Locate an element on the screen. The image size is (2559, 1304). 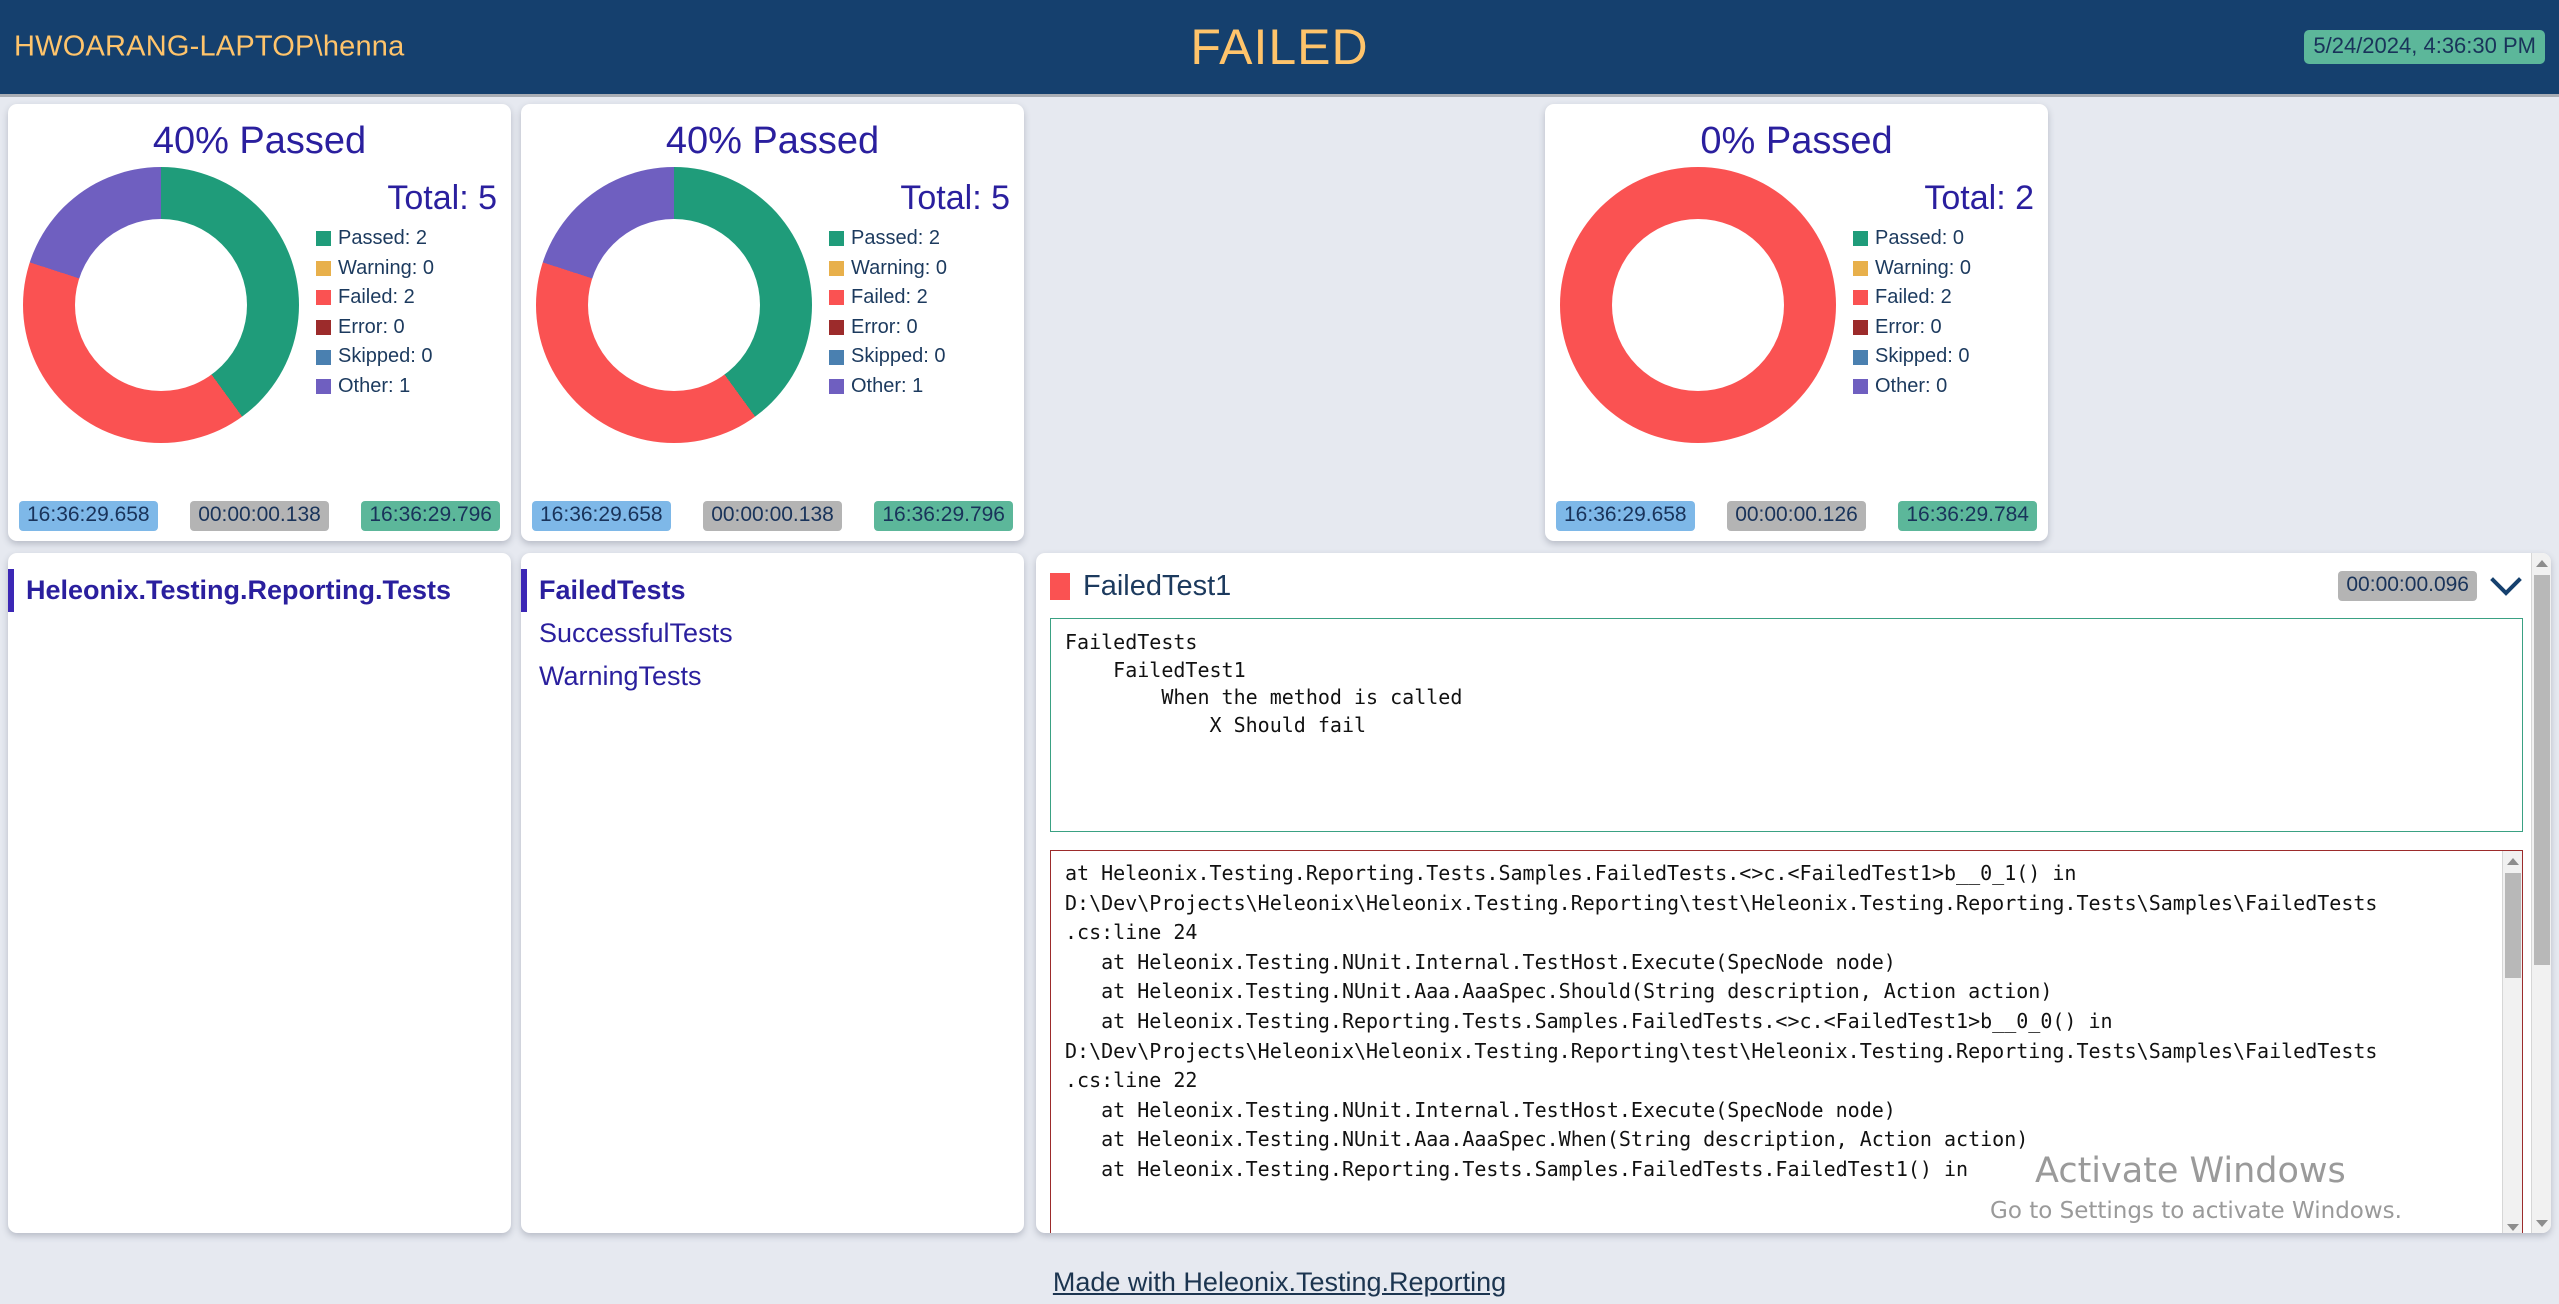
legend-item: Other: 0 is located at coordinates (1945, 387).